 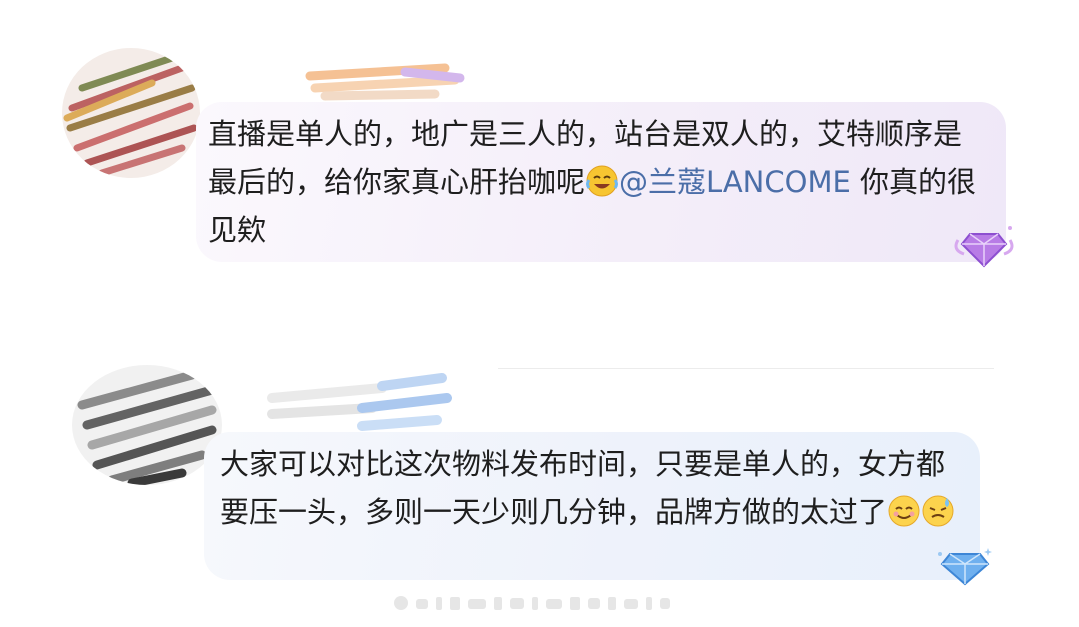 I want to click on sweating-emoji-icon, so click(x=938, y=511).